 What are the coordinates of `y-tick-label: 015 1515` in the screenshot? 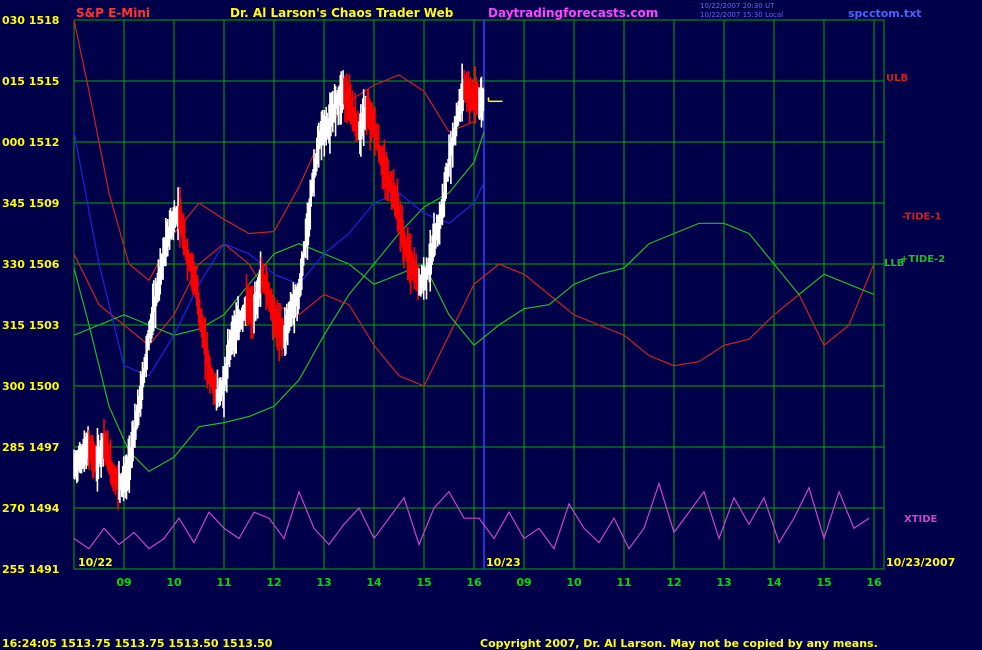 It's located at (30, 81).